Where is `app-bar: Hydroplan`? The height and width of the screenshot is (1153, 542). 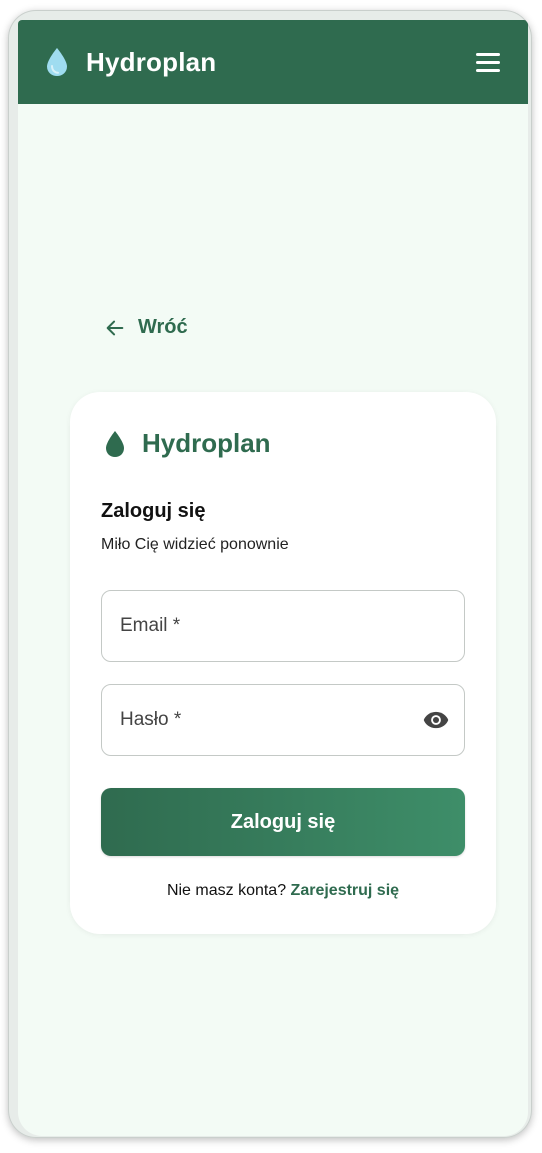
app-bar: Hydroplan is located at coordinates (273, 62).